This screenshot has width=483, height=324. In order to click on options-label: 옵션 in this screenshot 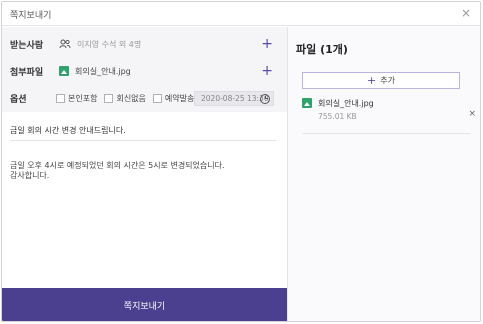, I will do `click(18, 99)`.